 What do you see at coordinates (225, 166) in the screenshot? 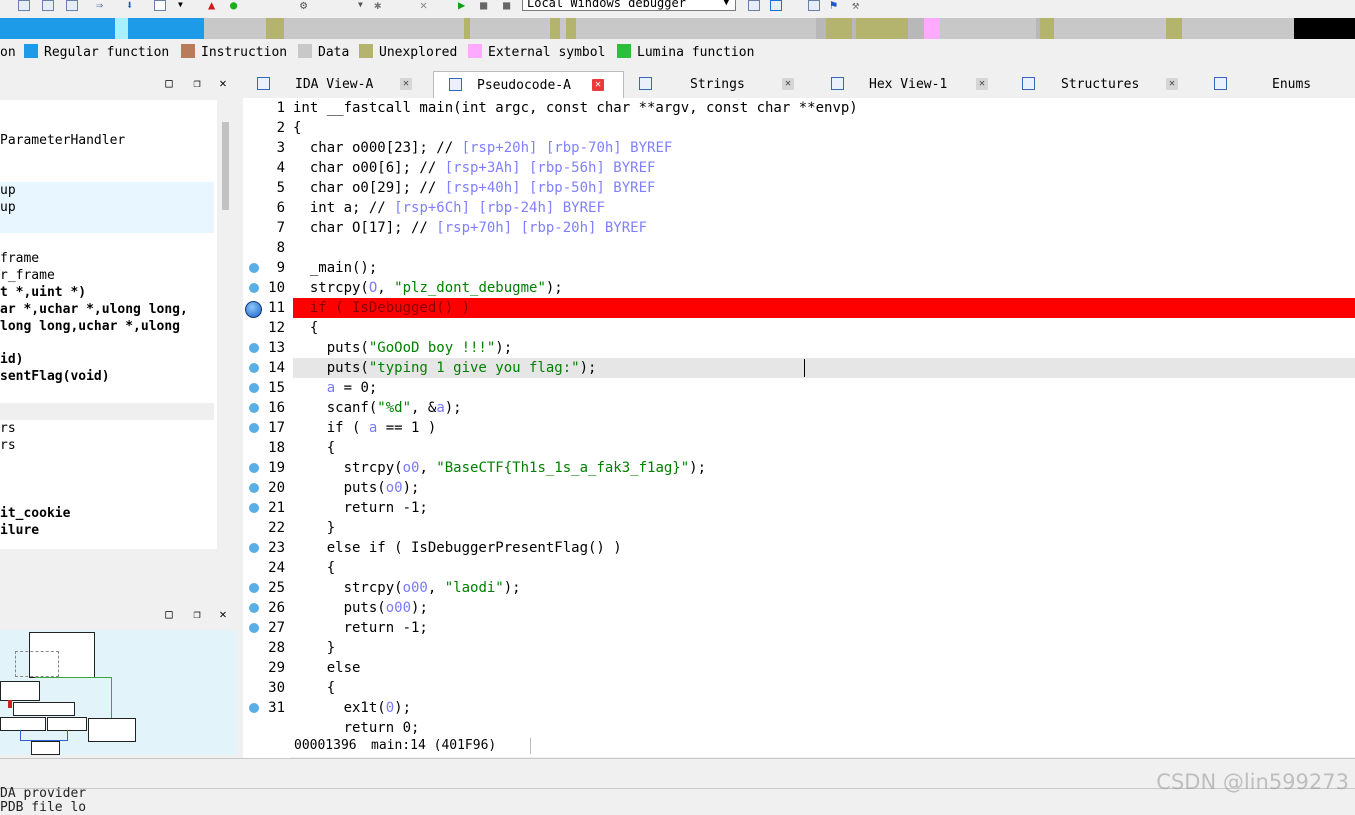
I see `functions-scrollbar-thumb` at bounding box center [225, 166].